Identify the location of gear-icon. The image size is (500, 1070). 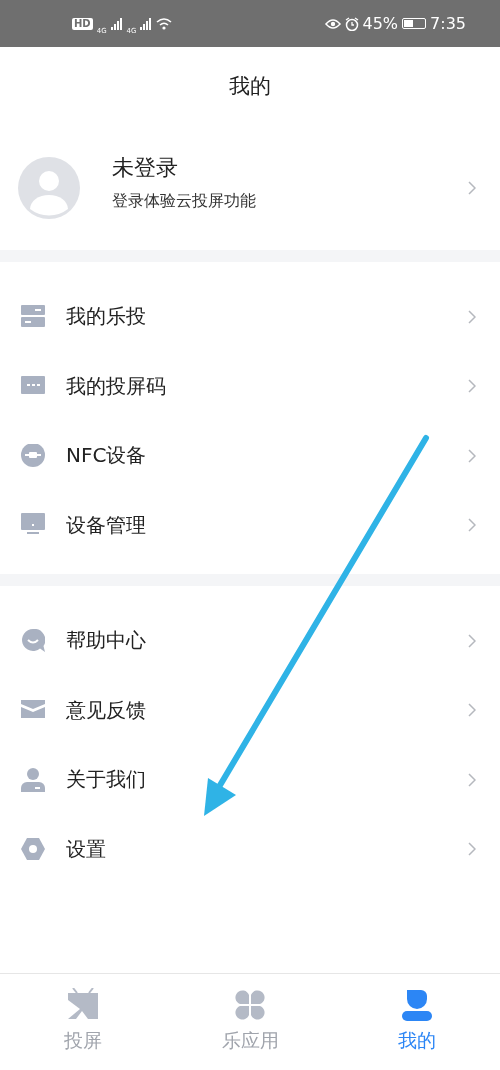
(33, 849).